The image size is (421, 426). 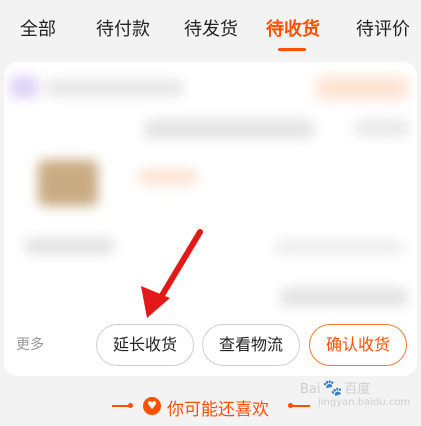 I want to click on heart-icon: ♥, so click(x=152, y=406).